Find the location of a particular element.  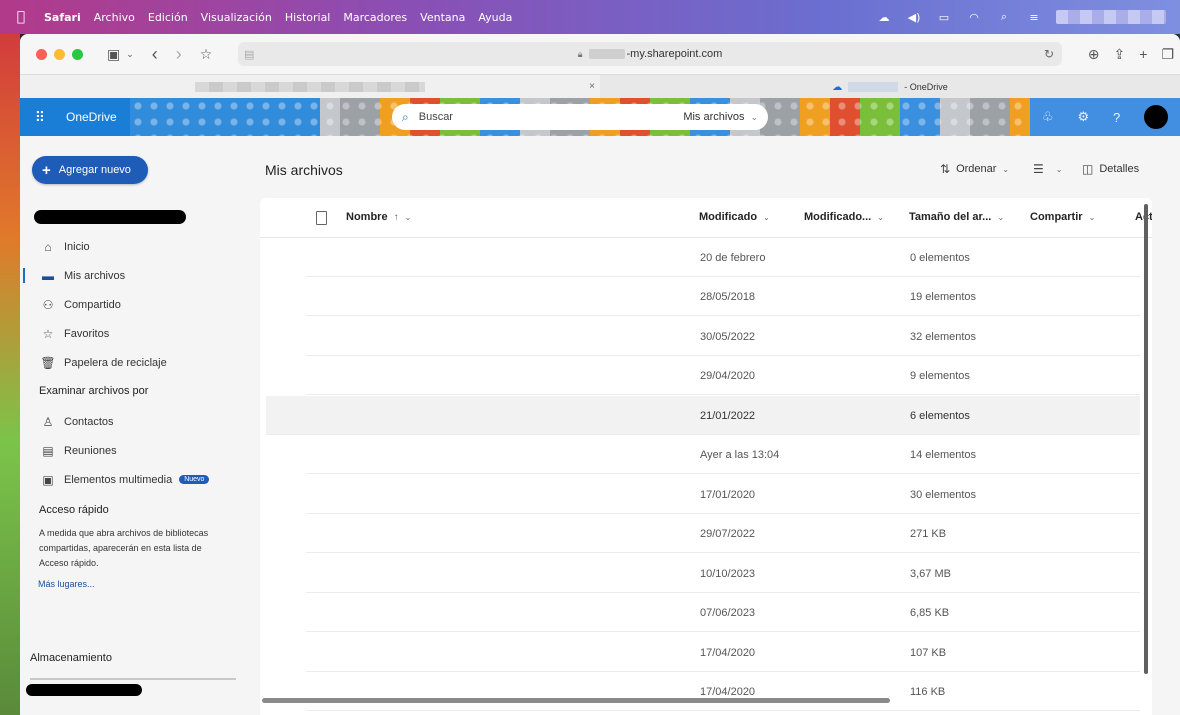

menu-edicion: Edición is located at coordinates (168, 17).